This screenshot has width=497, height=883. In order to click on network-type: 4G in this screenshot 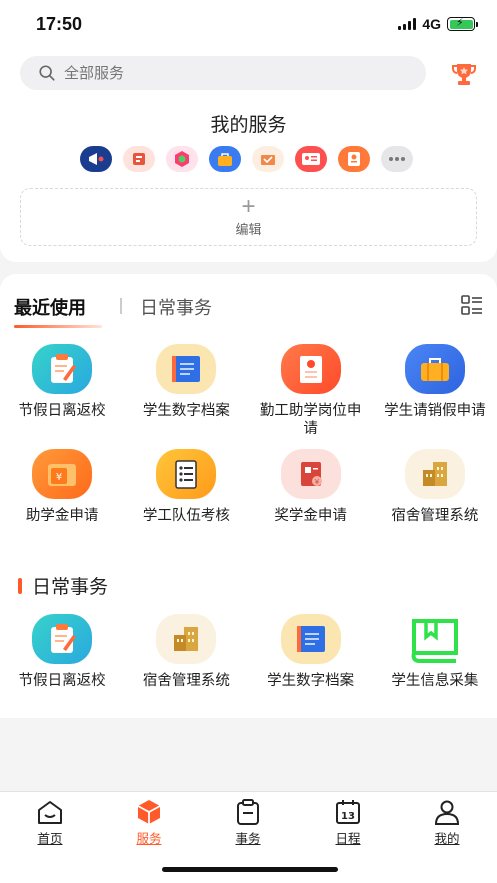, I will do `click(431, 24)`.